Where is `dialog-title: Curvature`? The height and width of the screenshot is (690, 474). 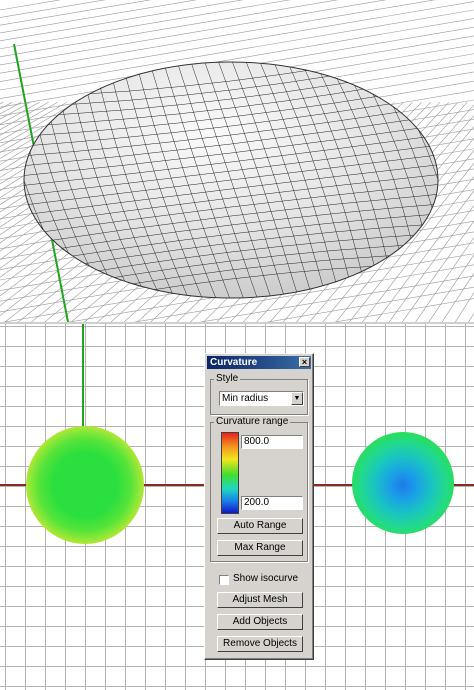 dialog-title: Curvature is located at coordinates (234, 362).